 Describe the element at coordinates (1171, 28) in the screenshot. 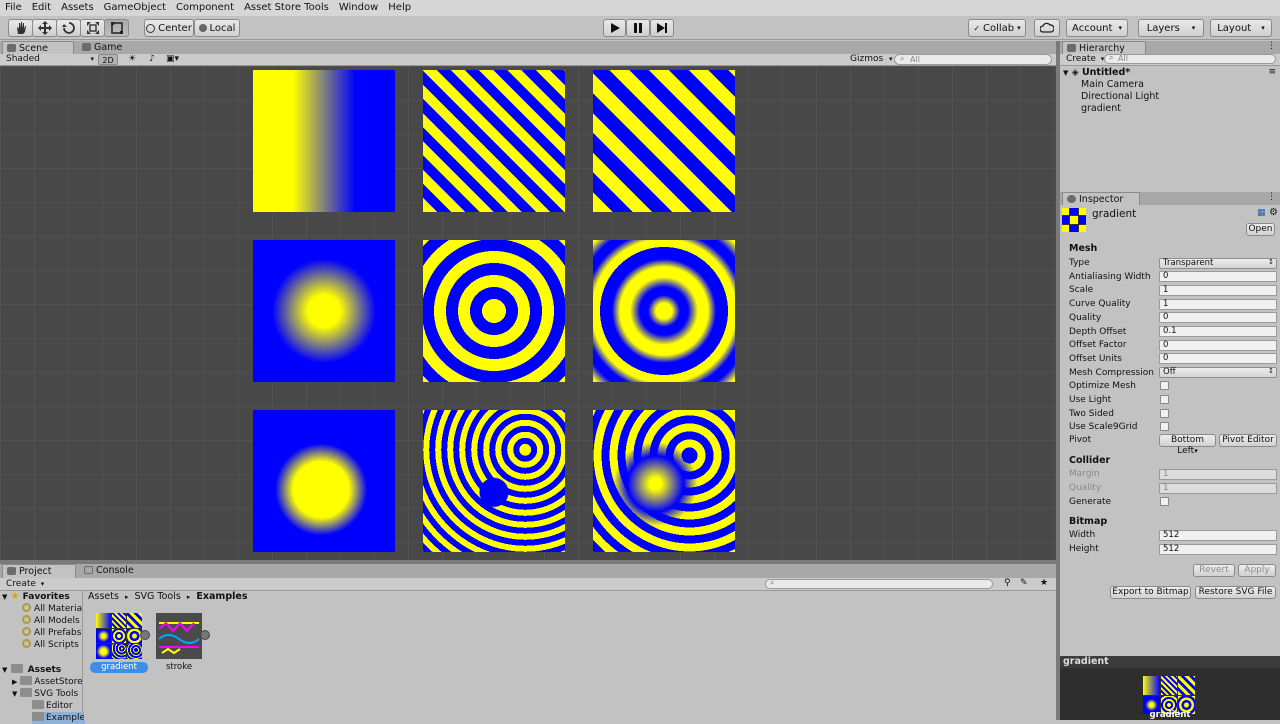

I see `layers-dropdown: Layers ▾` at that location.